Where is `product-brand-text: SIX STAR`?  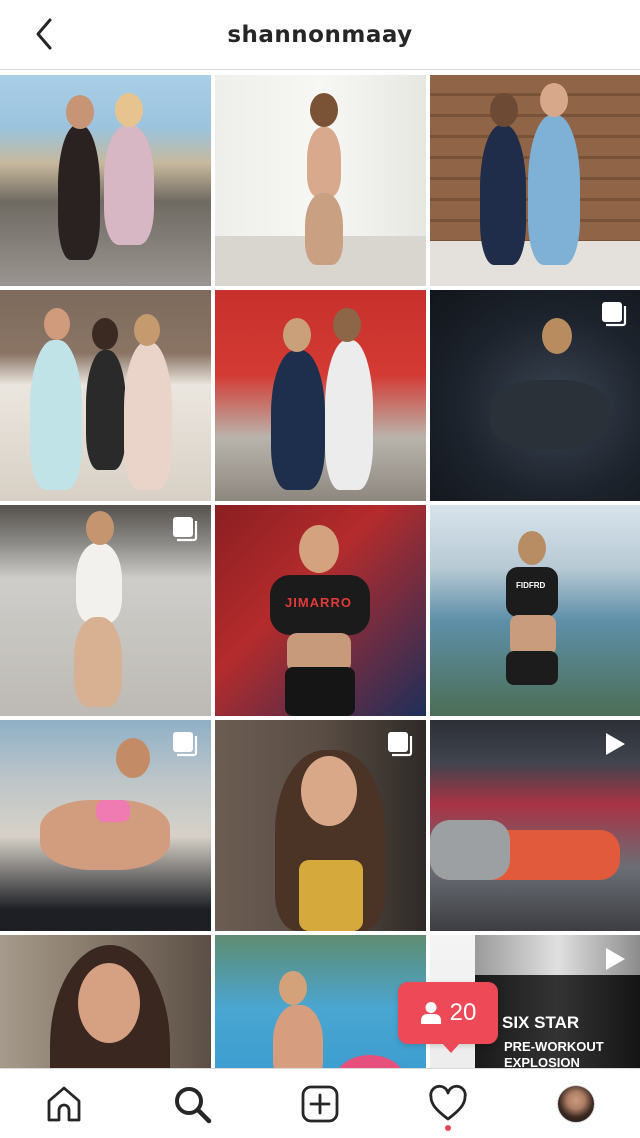 product-brand-text: SIX STAR is located at coordinates (541, 1022).